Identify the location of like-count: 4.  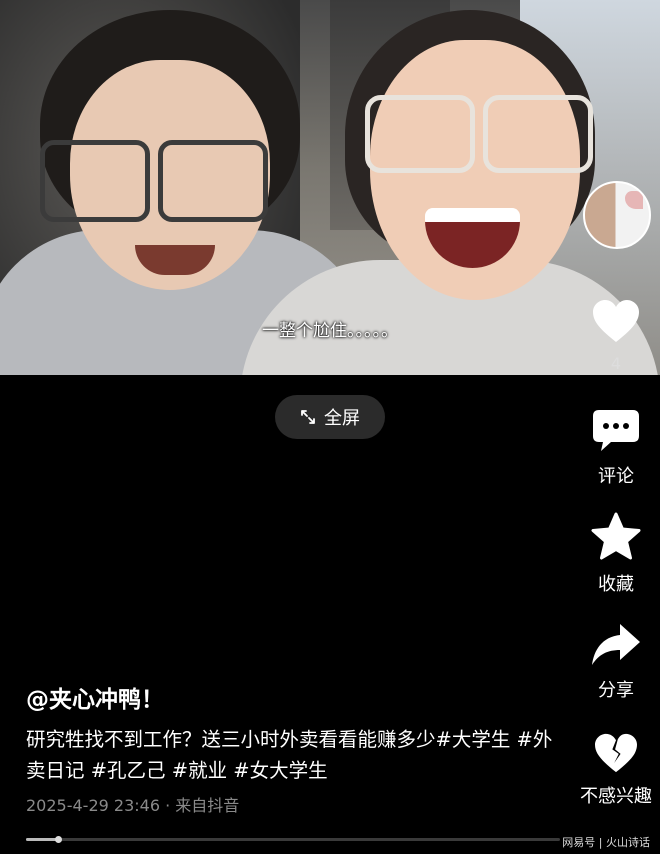
(616, 363).